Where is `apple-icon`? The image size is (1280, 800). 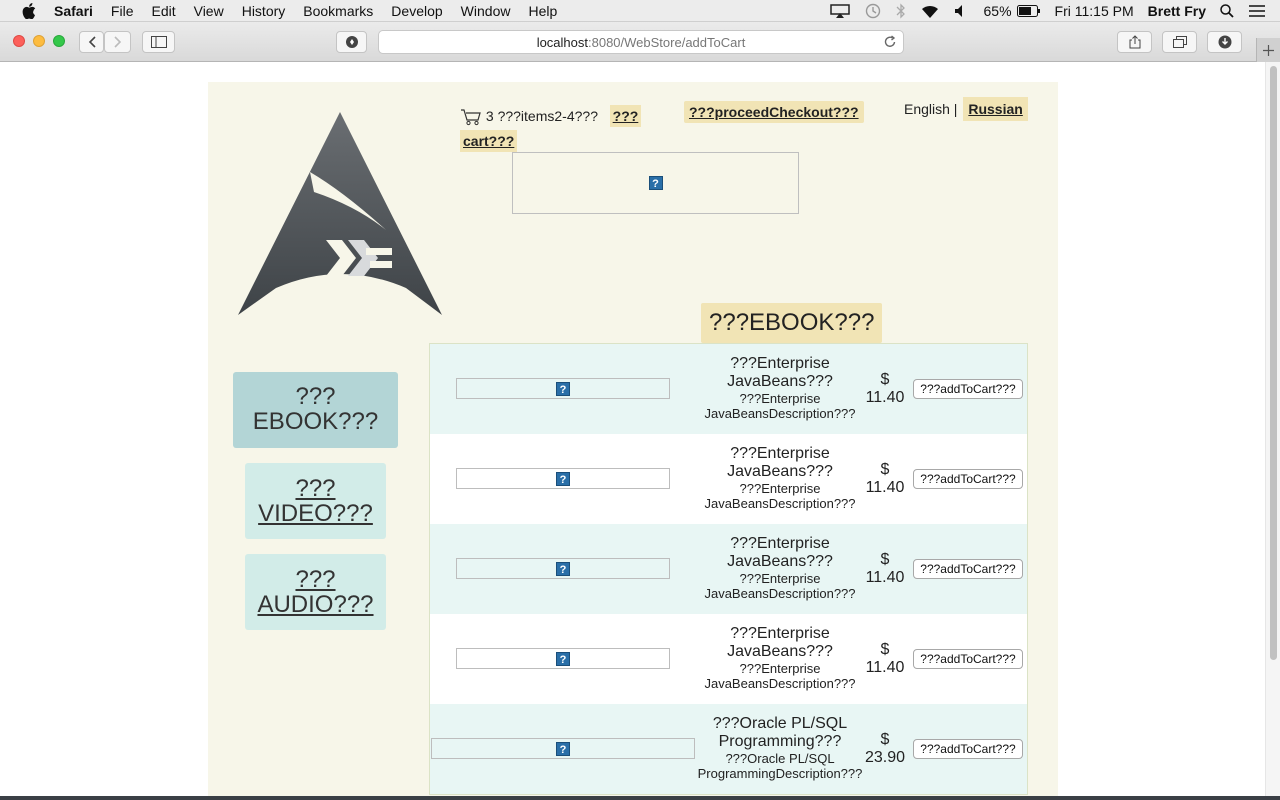
apple-icon is located at coordinates (29, 10).